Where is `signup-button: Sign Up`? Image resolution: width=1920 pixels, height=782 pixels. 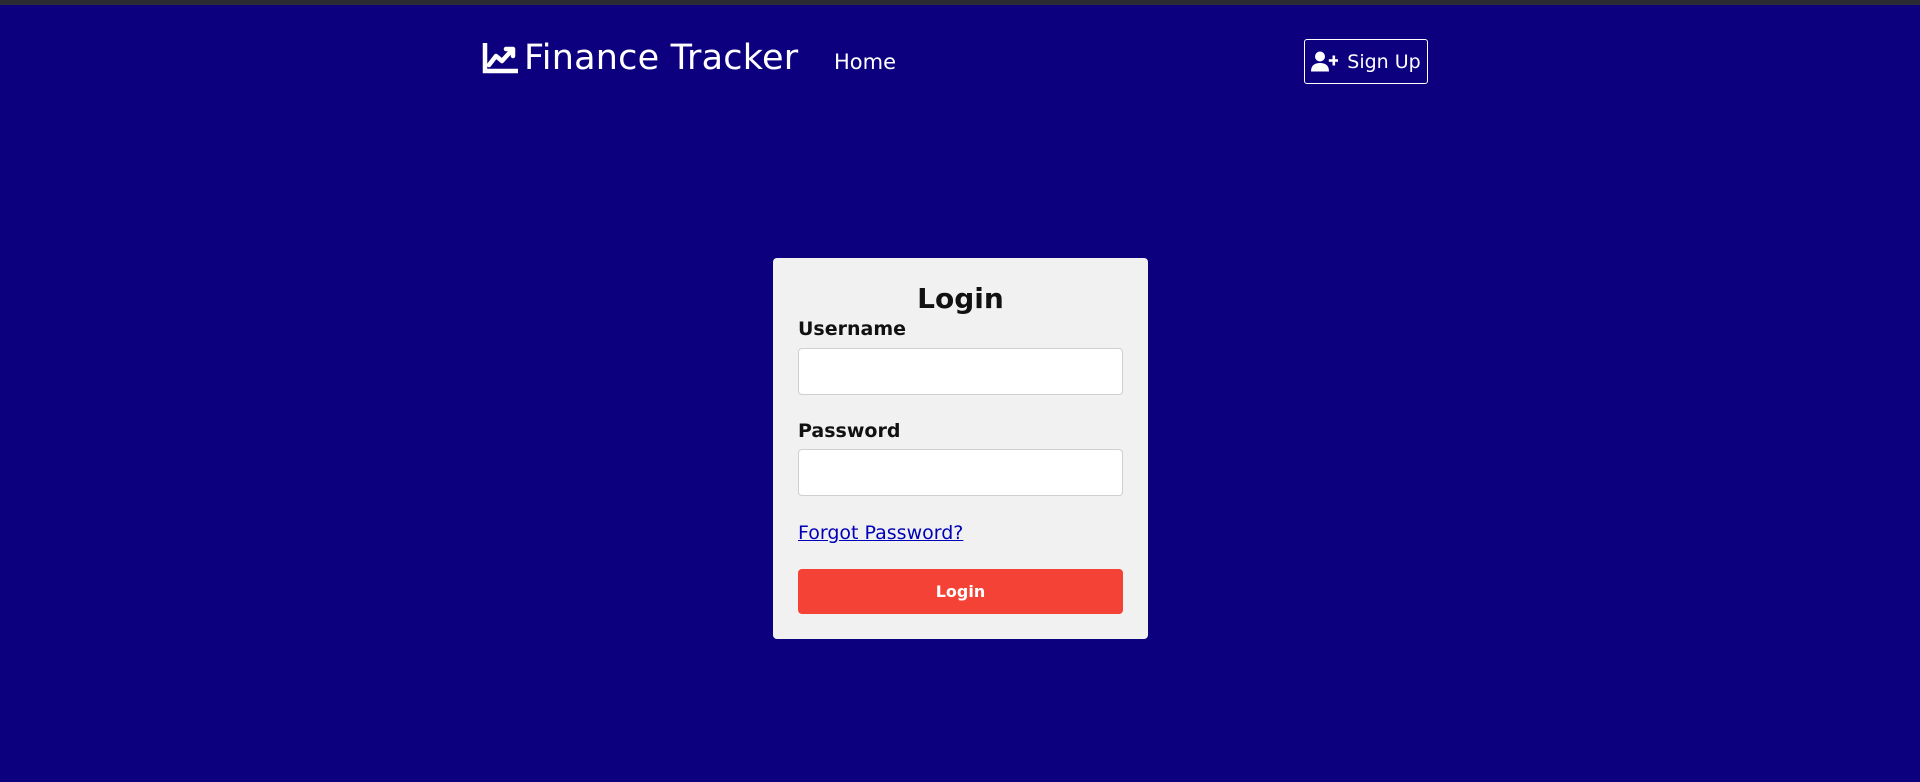 signup-button: Sign Up is located at coordinates (1366, 61).